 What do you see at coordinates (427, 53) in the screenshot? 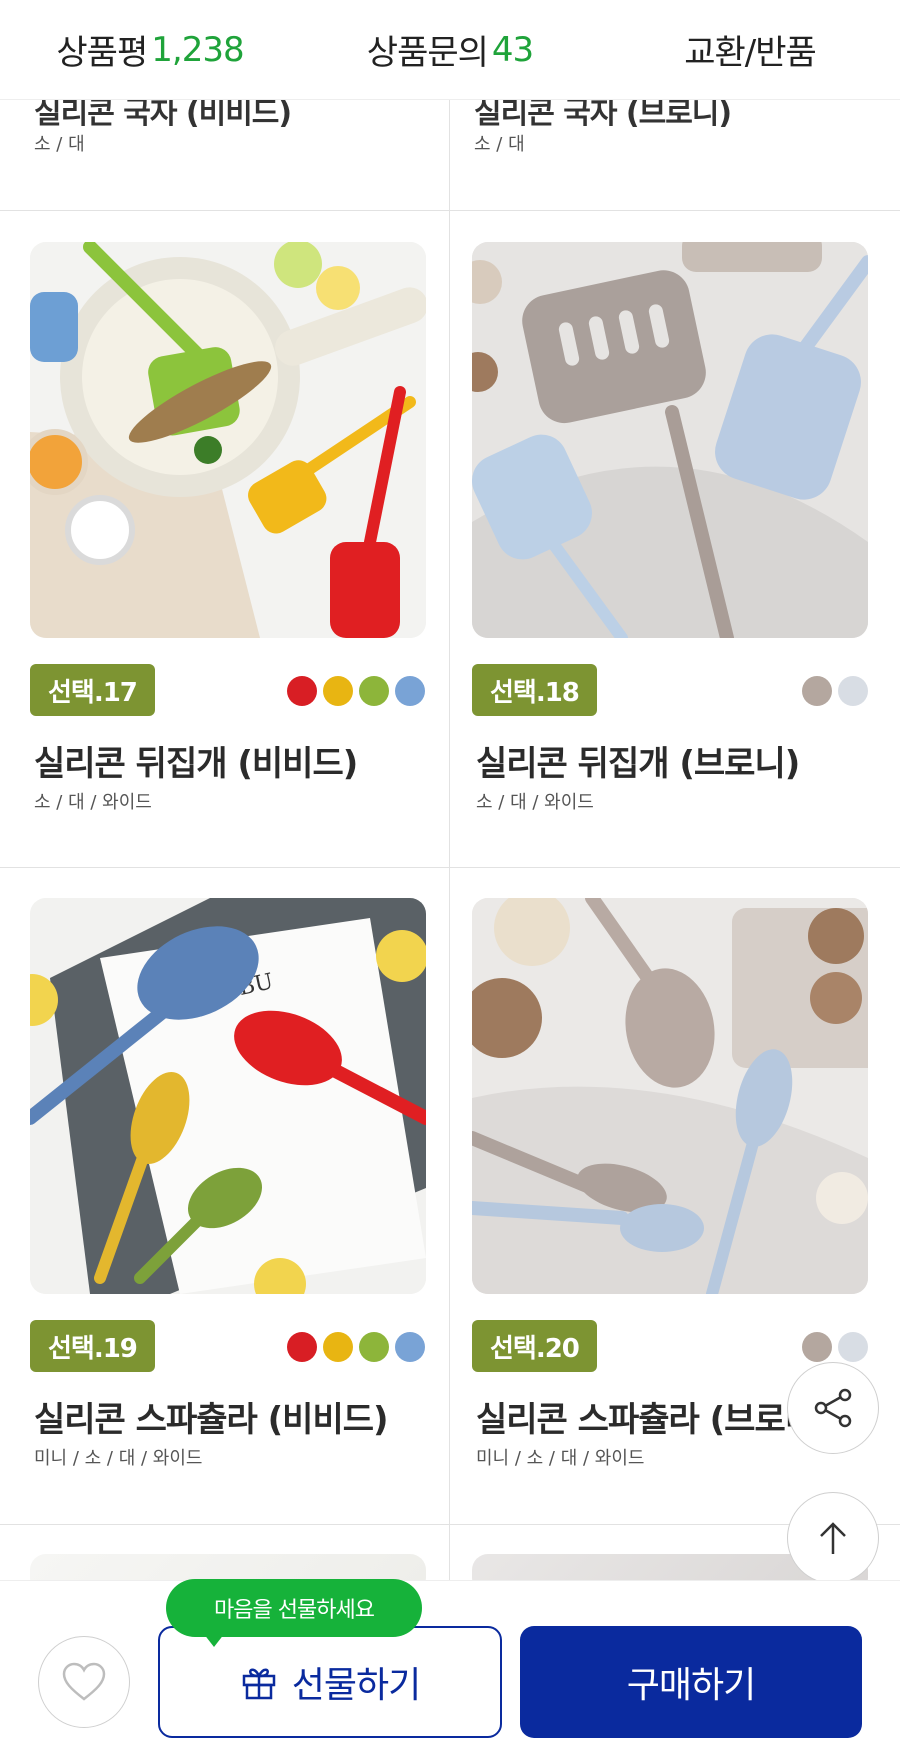
I see `tab-inquiries-label: 상품문의` at bounding box center [427, 53].